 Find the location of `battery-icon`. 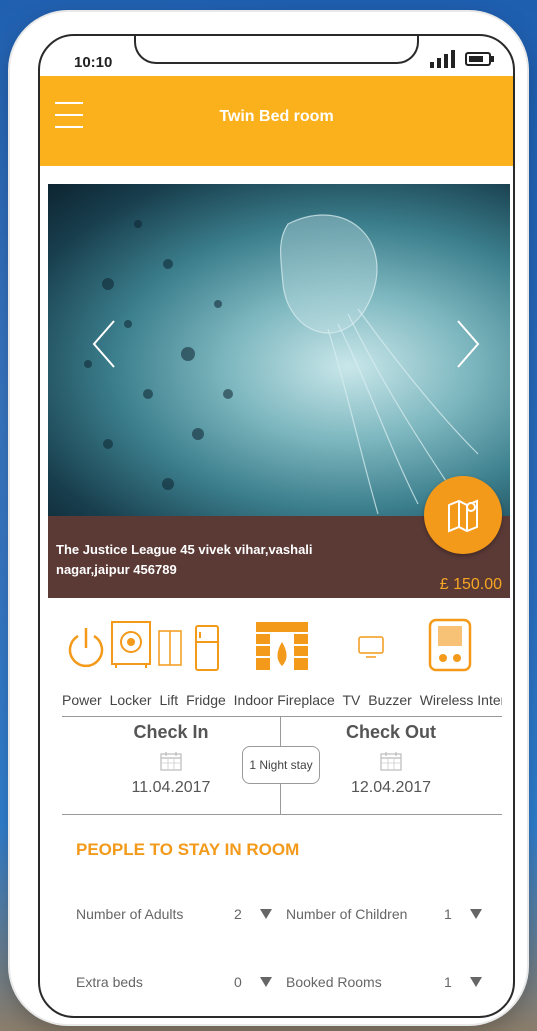

battery-icon is located at coordinates (479, 59).